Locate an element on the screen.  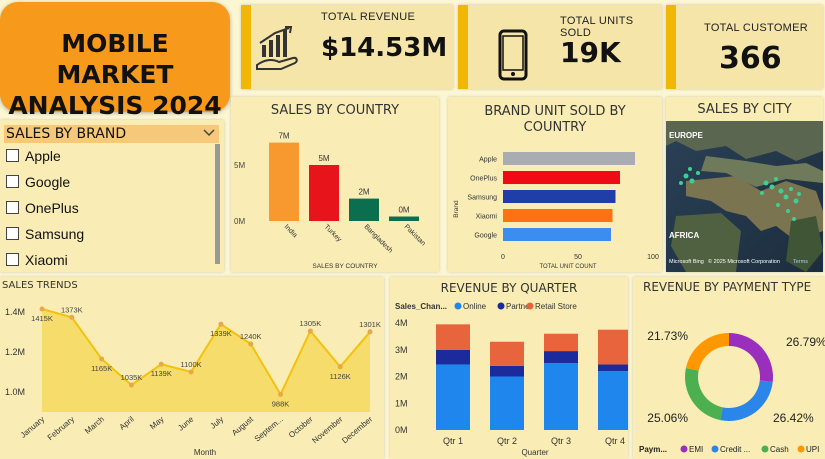
slicer-option-oneplus: OnePlus is located at coordinates (42, 208).